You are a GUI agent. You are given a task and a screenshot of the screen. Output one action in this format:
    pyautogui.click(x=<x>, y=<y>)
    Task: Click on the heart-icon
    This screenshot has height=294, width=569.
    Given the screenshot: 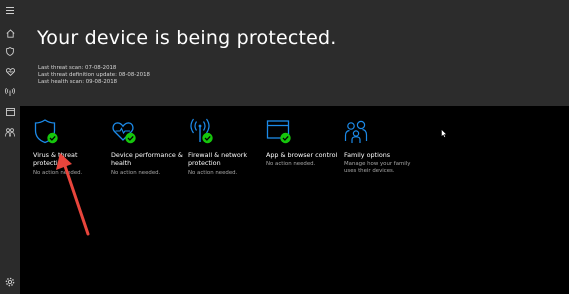 What is the action you would take?
    pyautogui.click(x=10, y=72)
    